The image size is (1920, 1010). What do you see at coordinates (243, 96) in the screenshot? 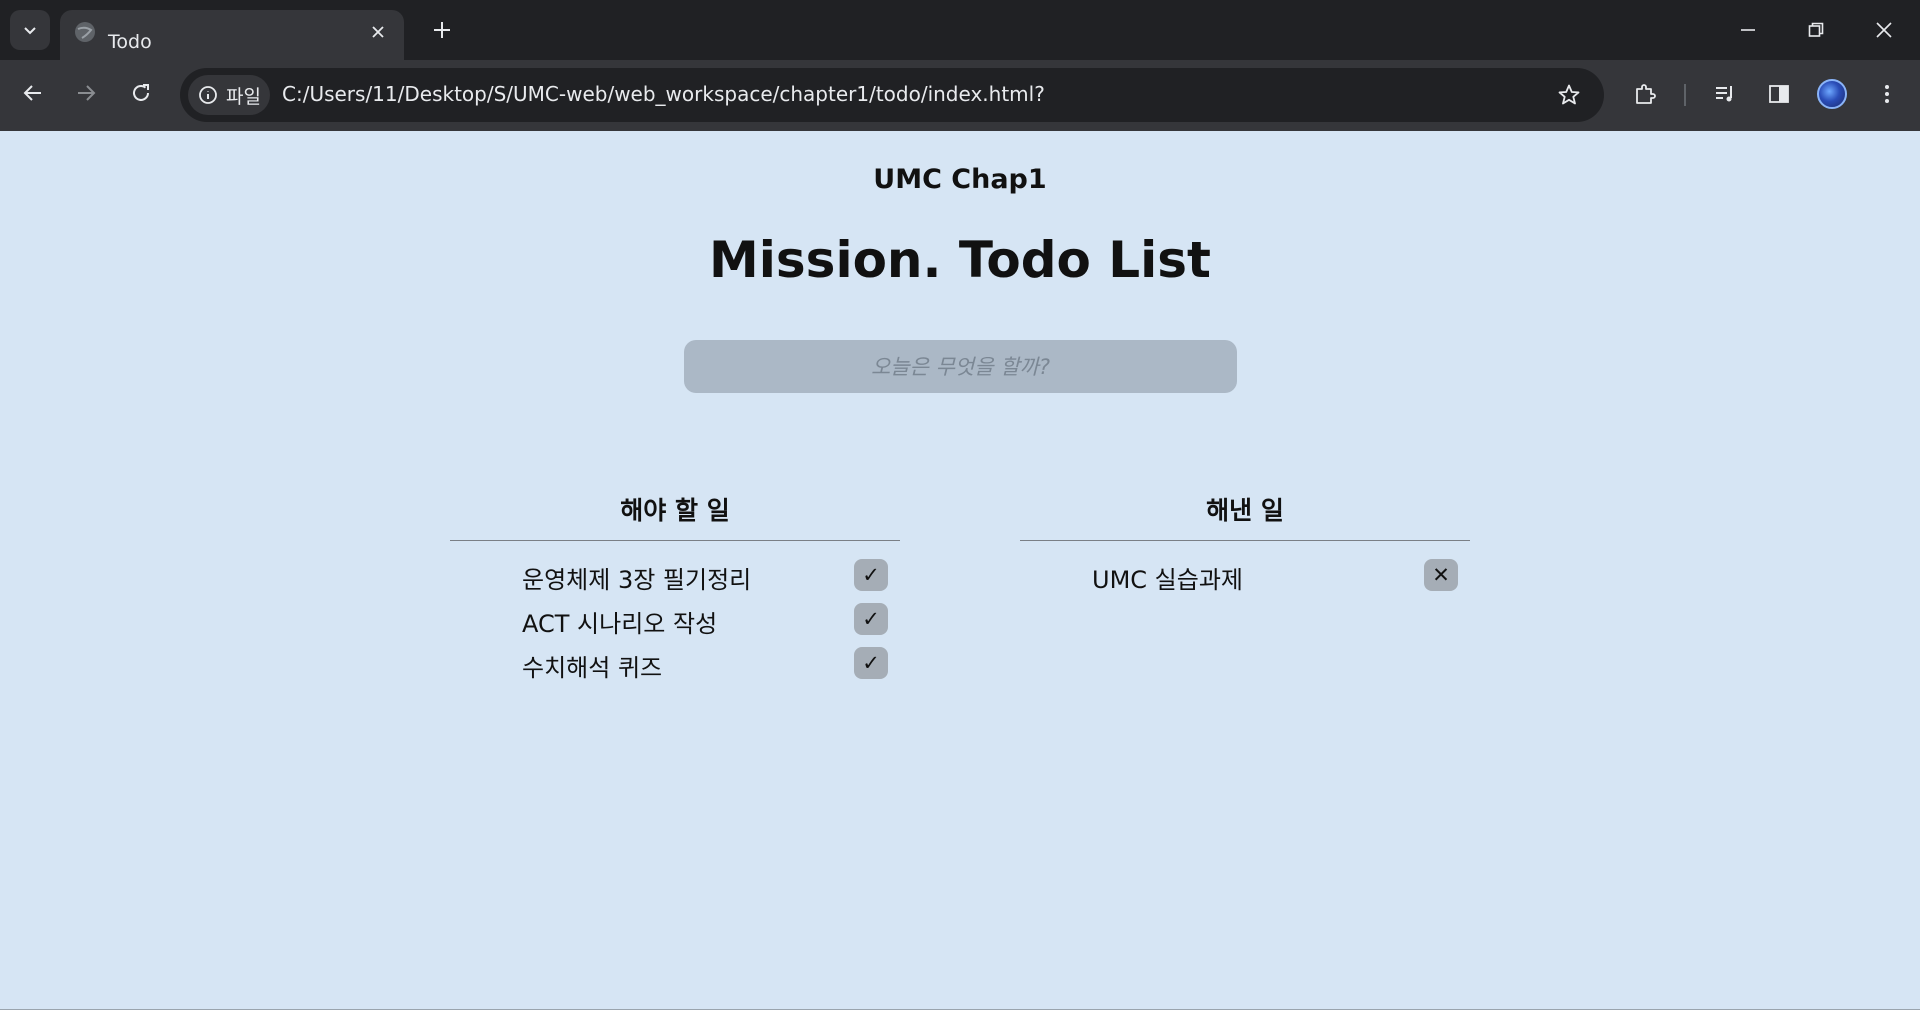
I see `site-chip-label: 파일` at bounding box center [243, 96].